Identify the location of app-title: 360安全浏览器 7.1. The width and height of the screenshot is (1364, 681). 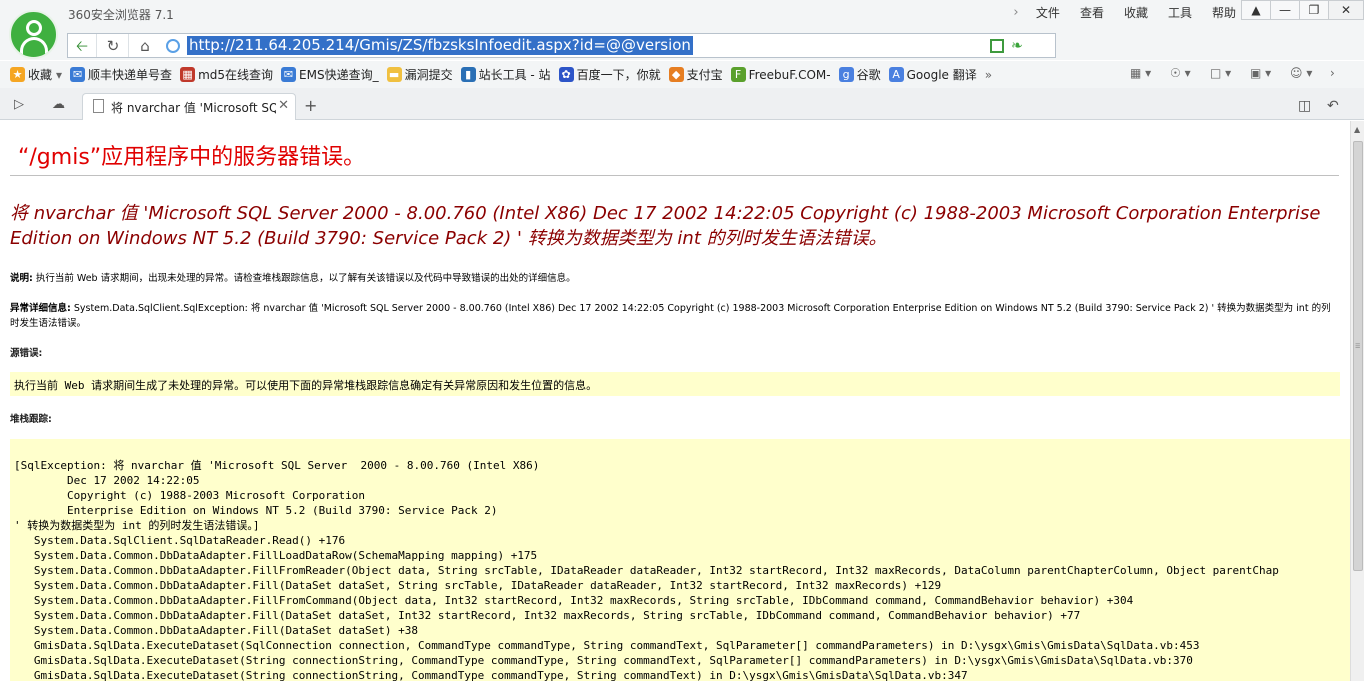
(121, 15).